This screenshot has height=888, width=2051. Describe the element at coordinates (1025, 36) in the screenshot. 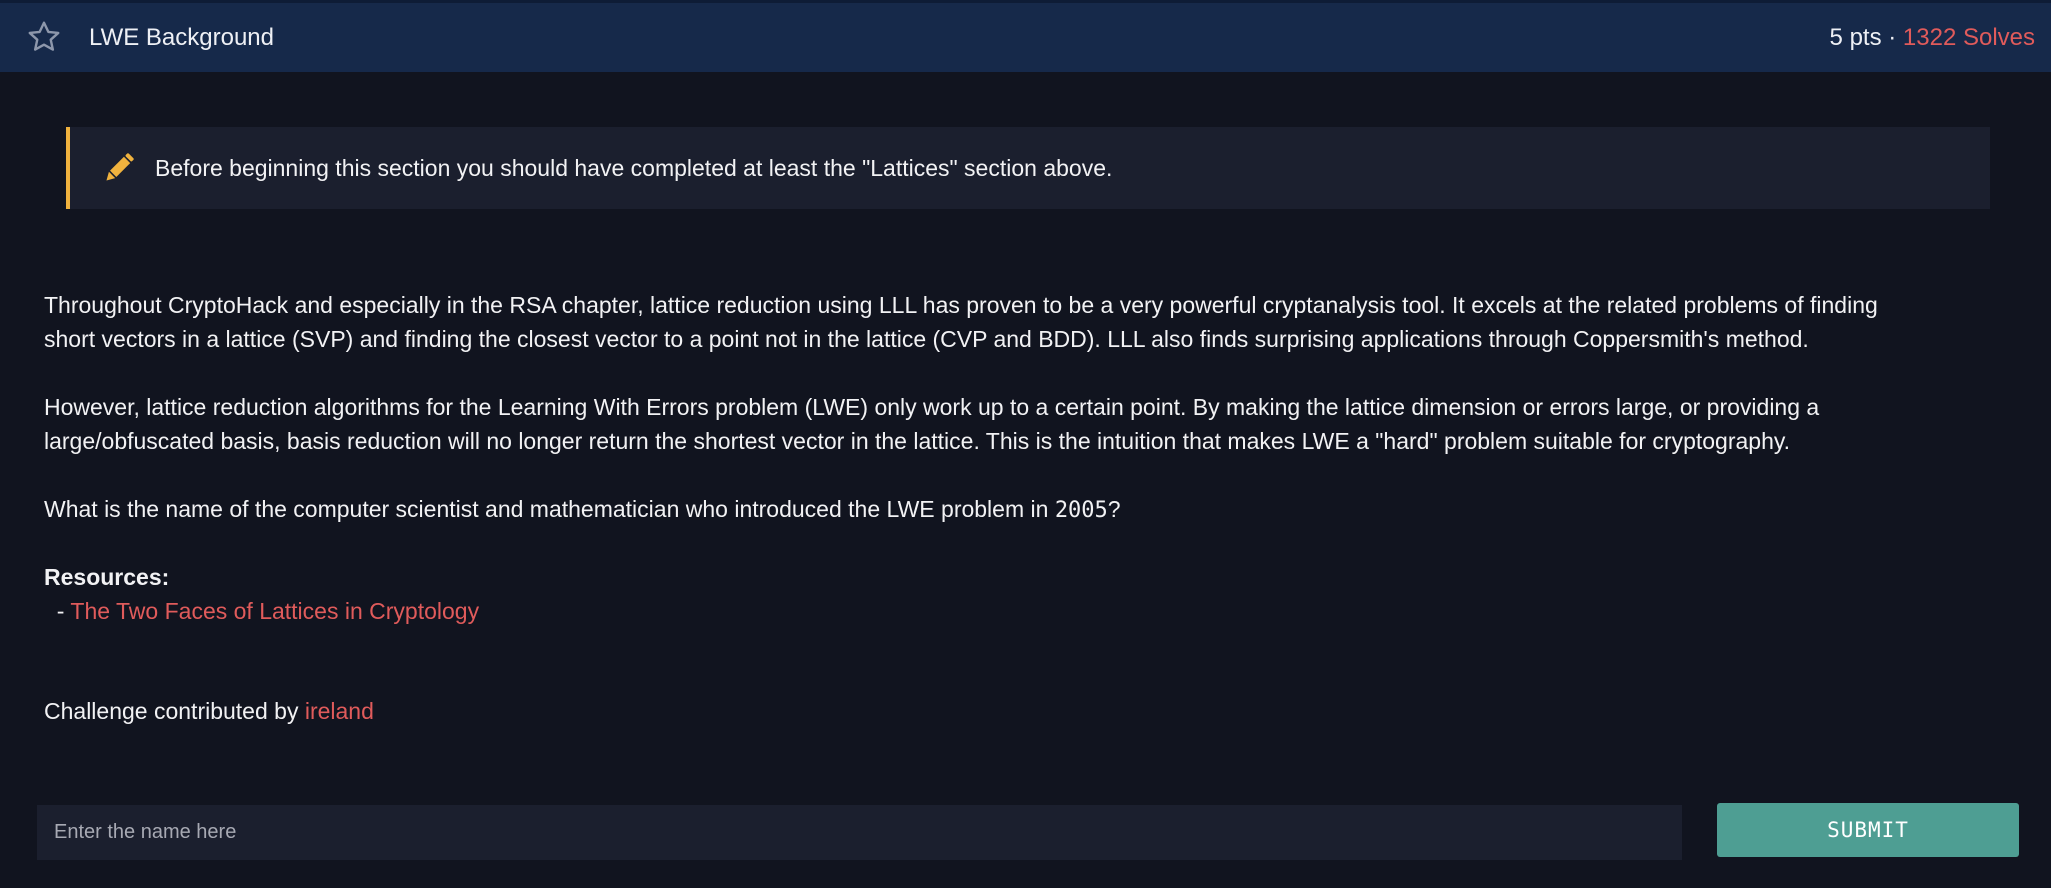

I see `challenge-header: LWE Background 5 pts · 1322 Solves` at that location.